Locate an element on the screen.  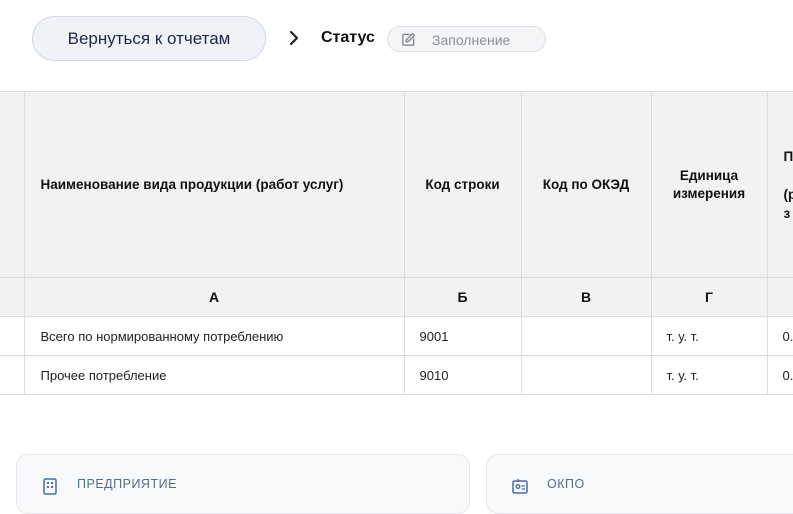
column-header-unit: Единица измерения is located at coordinates (709, 185).